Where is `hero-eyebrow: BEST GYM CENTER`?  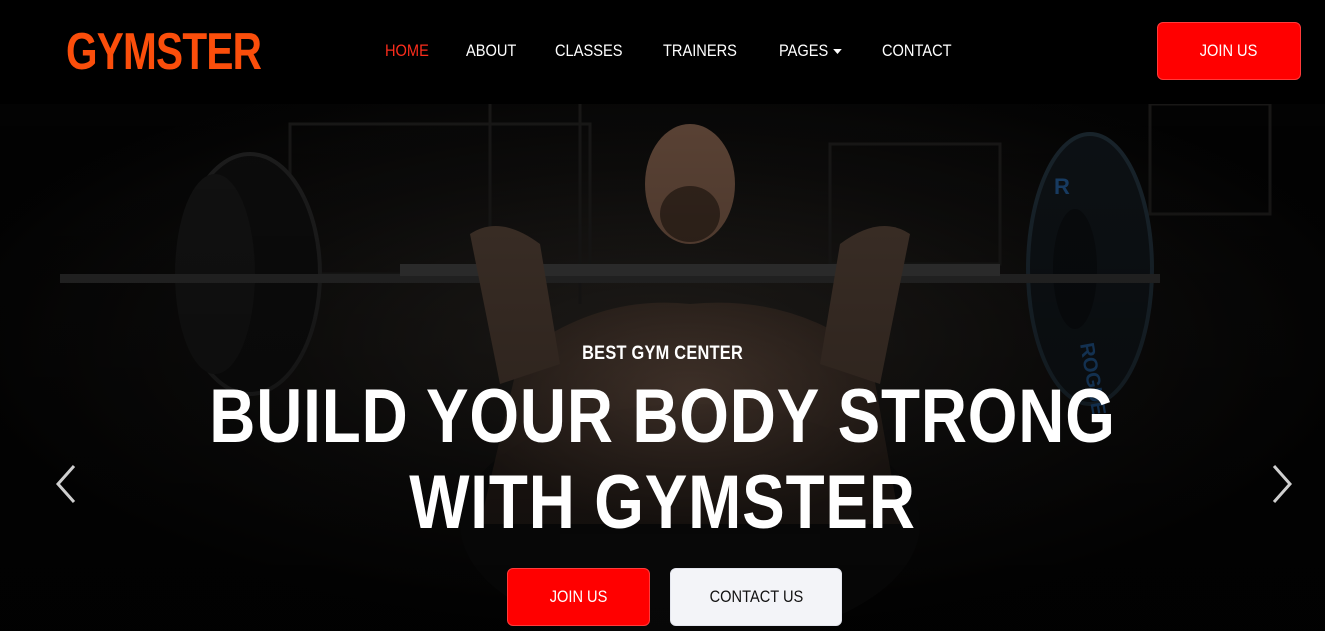 hero-eyebrow: BEST GYM CENTER is located at coordinates (662, 354).